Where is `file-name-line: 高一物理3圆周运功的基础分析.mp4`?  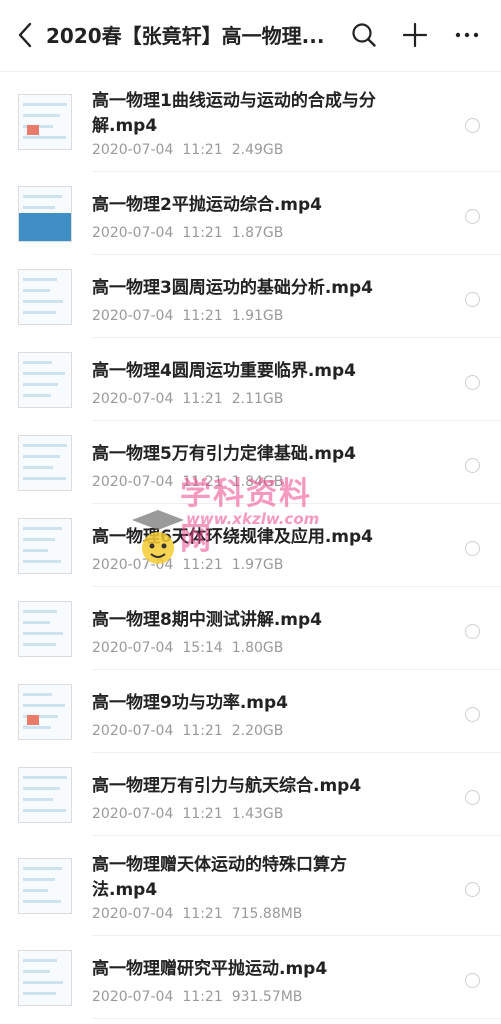 file-name-line: 高一物理3圆周运功的基础分析.mp4 is located at coordinates (232, 288).